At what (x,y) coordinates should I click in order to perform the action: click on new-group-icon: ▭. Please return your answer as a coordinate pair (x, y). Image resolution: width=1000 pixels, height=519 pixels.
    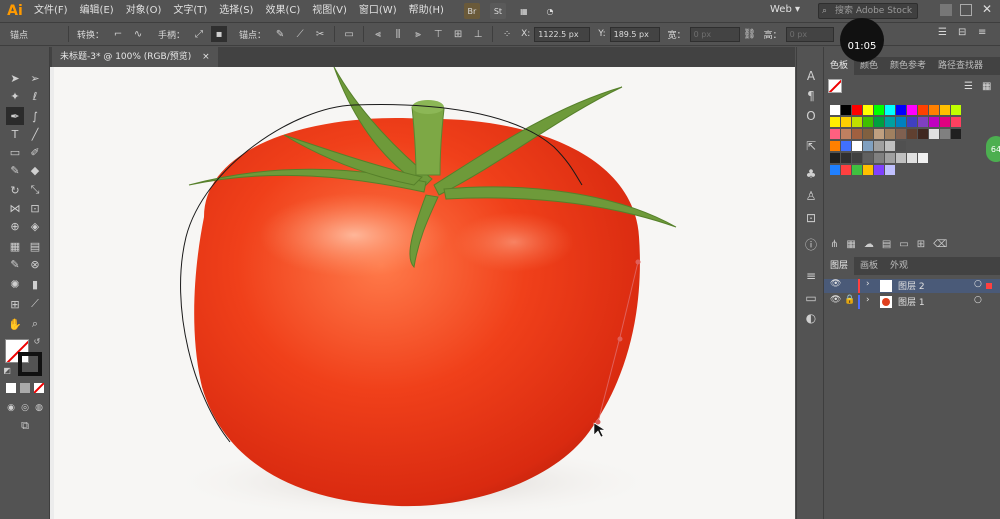
    Looking at the image, I should click on (907, 244).